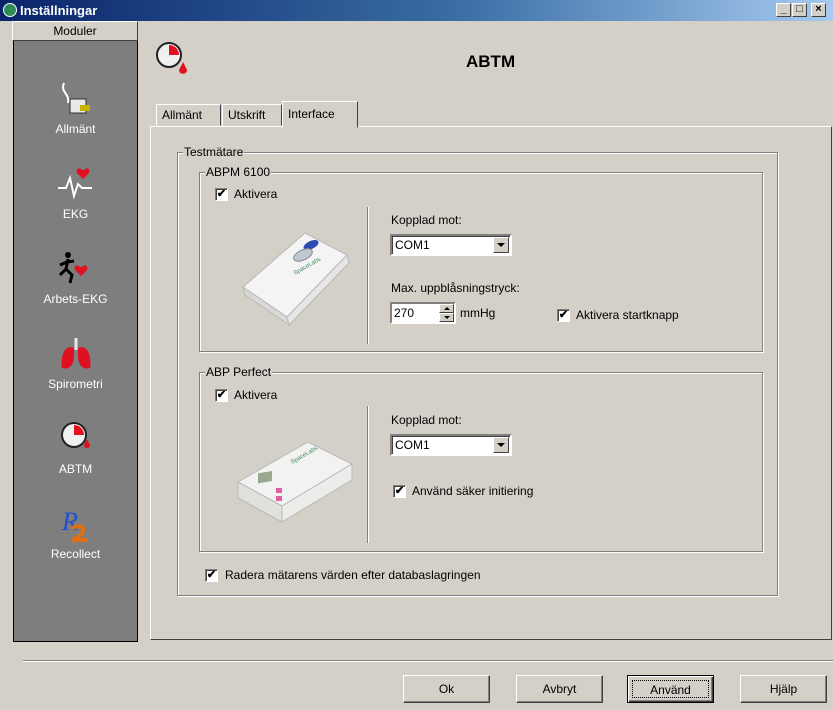 The image size is (833, 710). What do you see at coordinates (214, 152) in the screenshot?
I see `group-label: Testmätare` at bounding box center [214, 152].